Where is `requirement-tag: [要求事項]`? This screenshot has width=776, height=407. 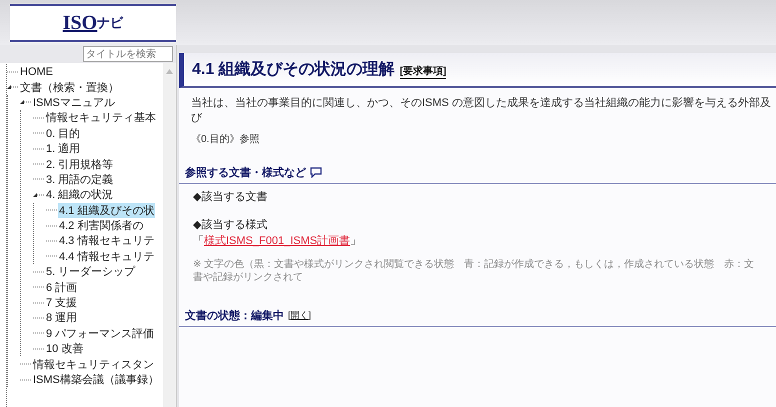
requirement-tag: [要求事項] is located at coordinates (423, 71).